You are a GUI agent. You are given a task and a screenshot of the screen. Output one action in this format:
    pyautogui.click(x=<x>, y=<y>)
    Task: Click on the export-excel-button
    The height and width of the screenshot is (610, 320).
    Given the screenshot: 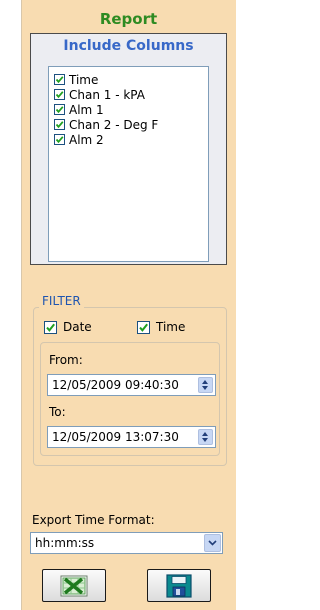 What is the action you would take?
    pyautogui.click(x=74, y=585)
    